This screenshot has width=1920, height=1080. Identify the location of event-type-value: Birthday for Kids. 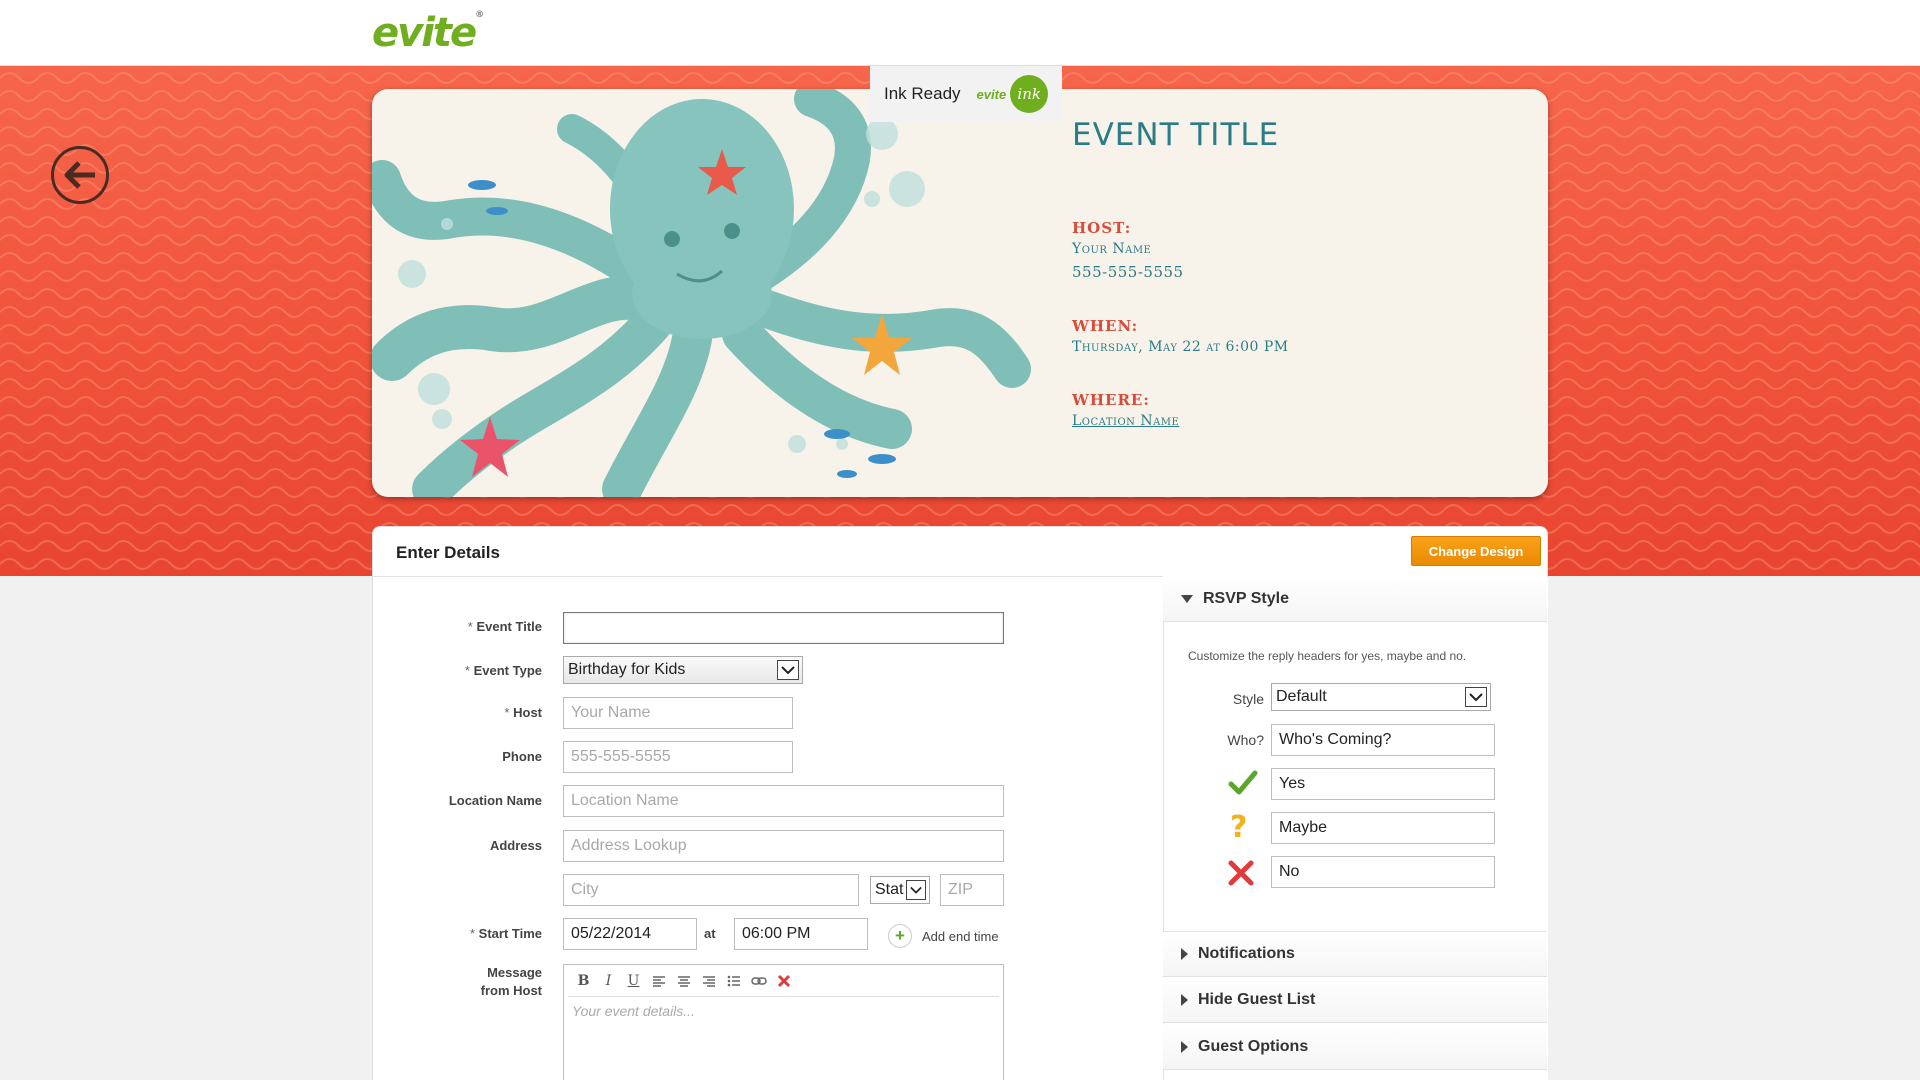
(627, 669).